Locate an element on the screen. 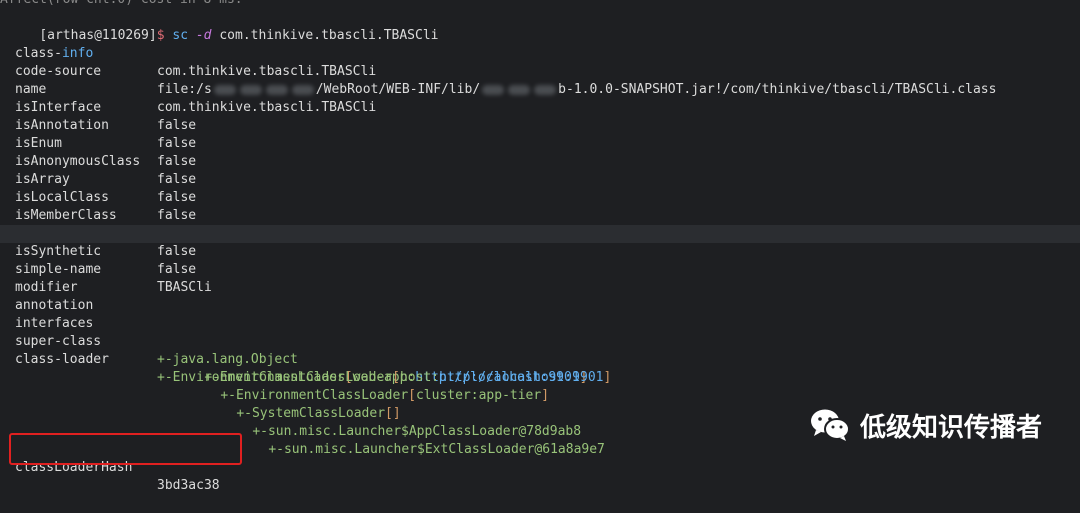 The height and width of the screenshot is (513, 1080). row-key: class-loader is located at coordinates (62, 359).